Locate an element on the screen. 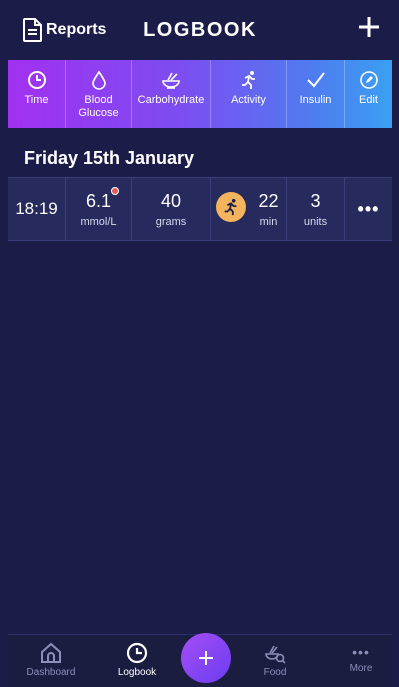  column-insulin: Insulin is located at coordinates (316, 94).